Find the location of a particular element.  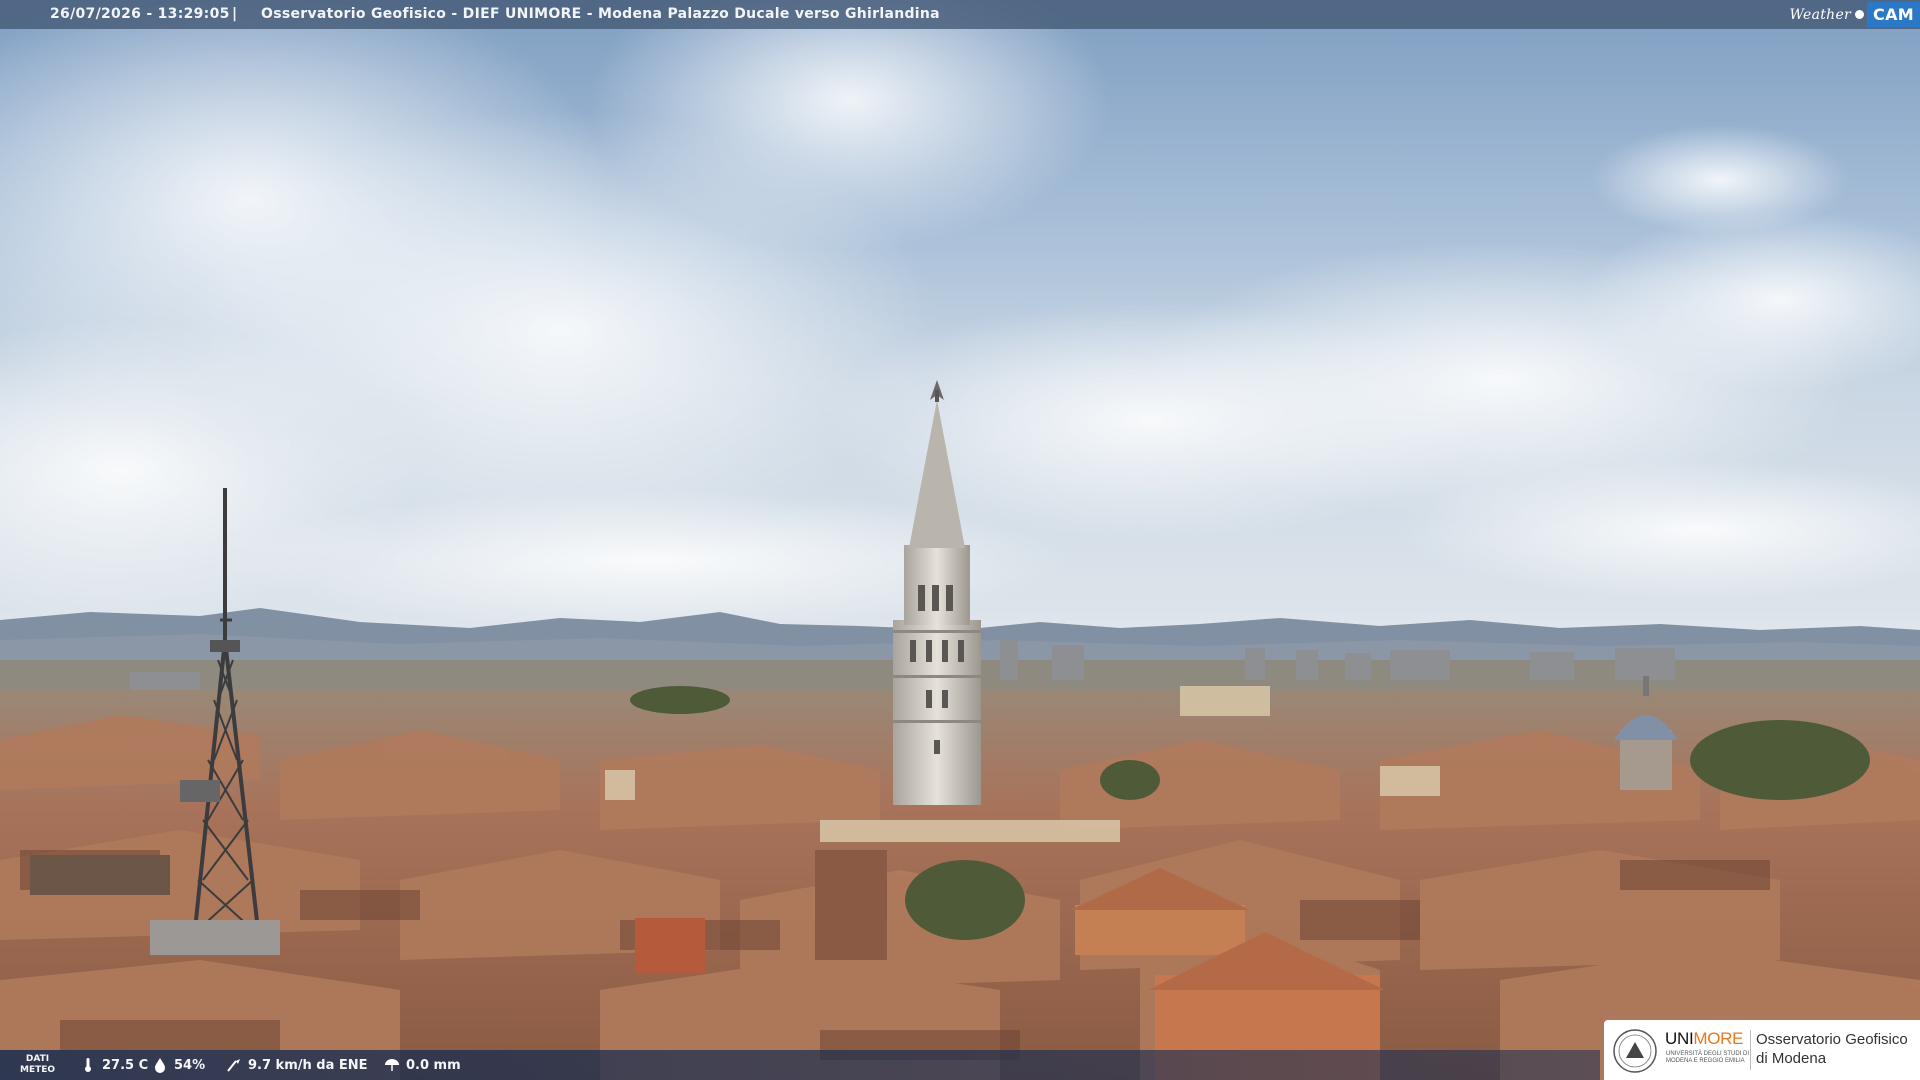

timestamp: 26/07/2026 - 13:29:05 is located at coordinates (140, 14).